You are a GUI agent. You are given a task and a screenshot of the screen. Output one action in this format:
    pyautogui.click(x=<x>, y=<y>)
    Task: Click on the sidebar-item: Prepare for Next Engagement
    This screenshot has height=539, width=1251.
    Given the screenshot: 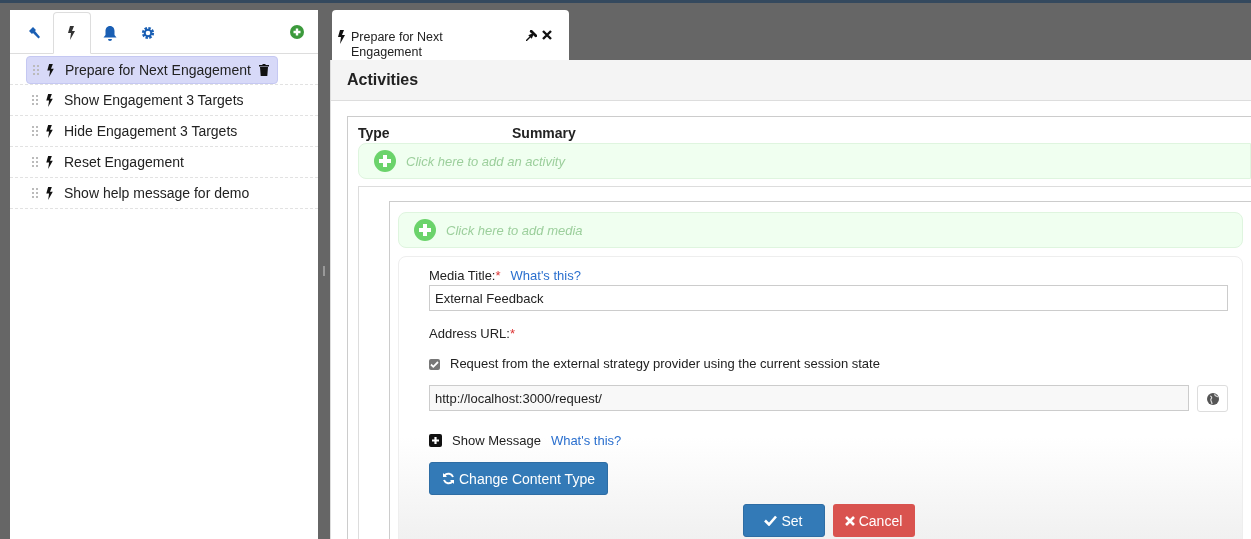 What is the action you would take?
    pyautogui.click(x=152, y=70)
    